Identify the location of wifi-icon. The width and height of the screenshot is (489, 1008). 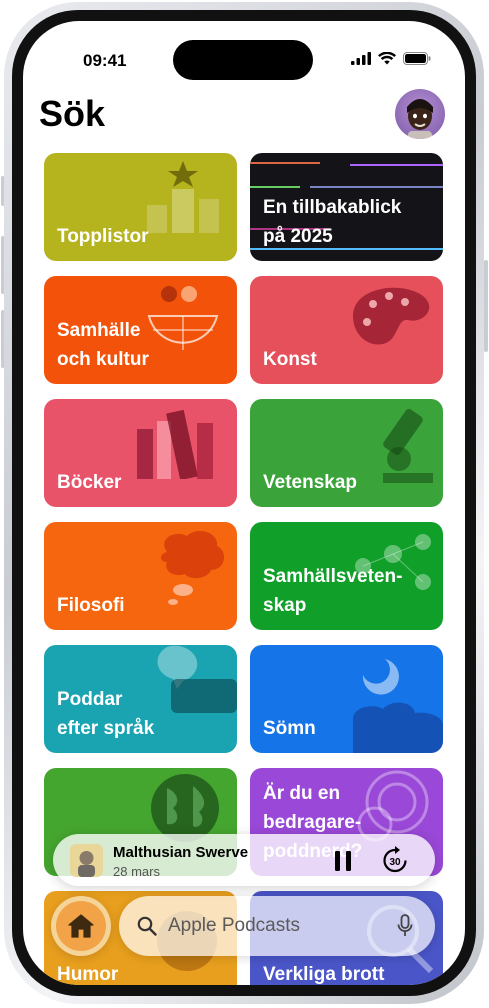
(387, 58).